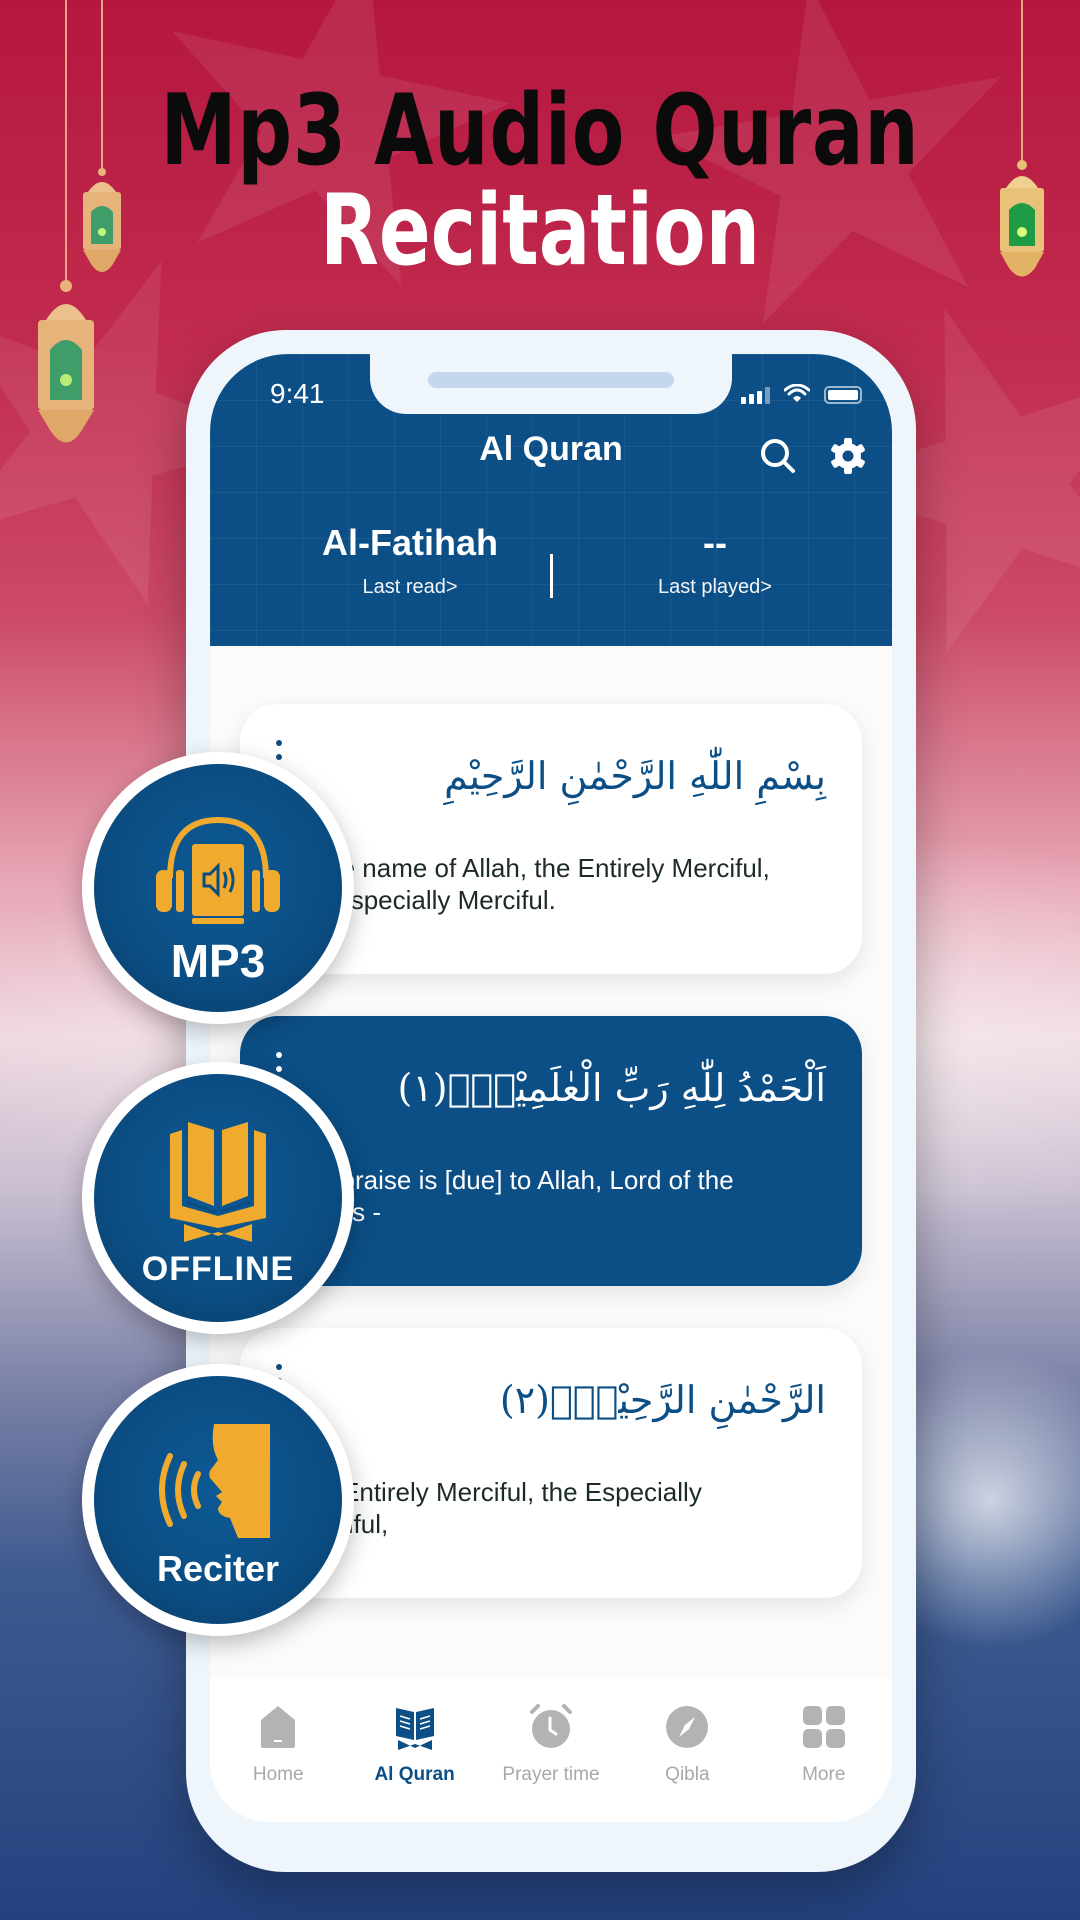 The width and height of the screenshot is (1080, 1920). What do you see at coordinates (848, 456) in the screenshot?
I see `gear-icon` at bounding box center [848, 456].